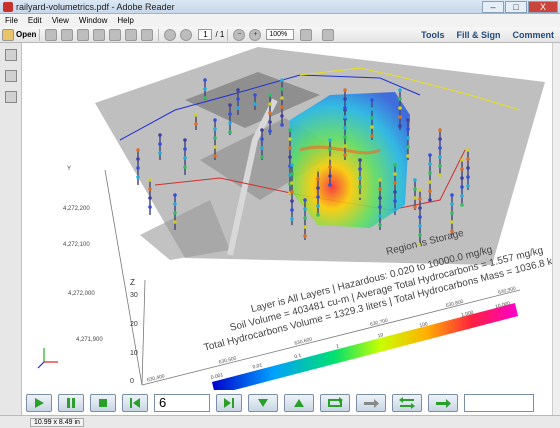 This screenshot has width=560, height=428. I want to click on fit-page-icon, so click(306, 34).